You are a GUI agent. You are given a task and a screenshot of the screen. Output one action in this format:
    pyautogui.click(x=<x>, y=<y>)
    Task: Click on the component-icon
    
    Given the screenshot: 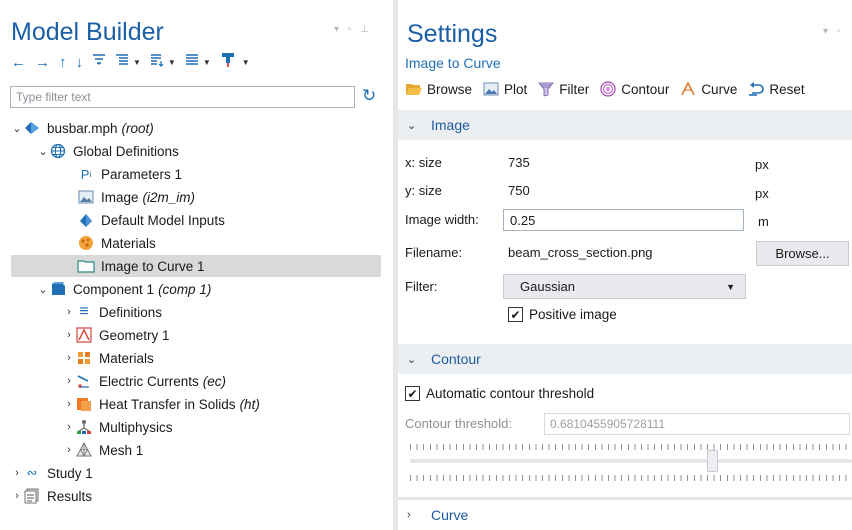 What is the action you would take?
    pyautogui.click(x=58, y=289)
    